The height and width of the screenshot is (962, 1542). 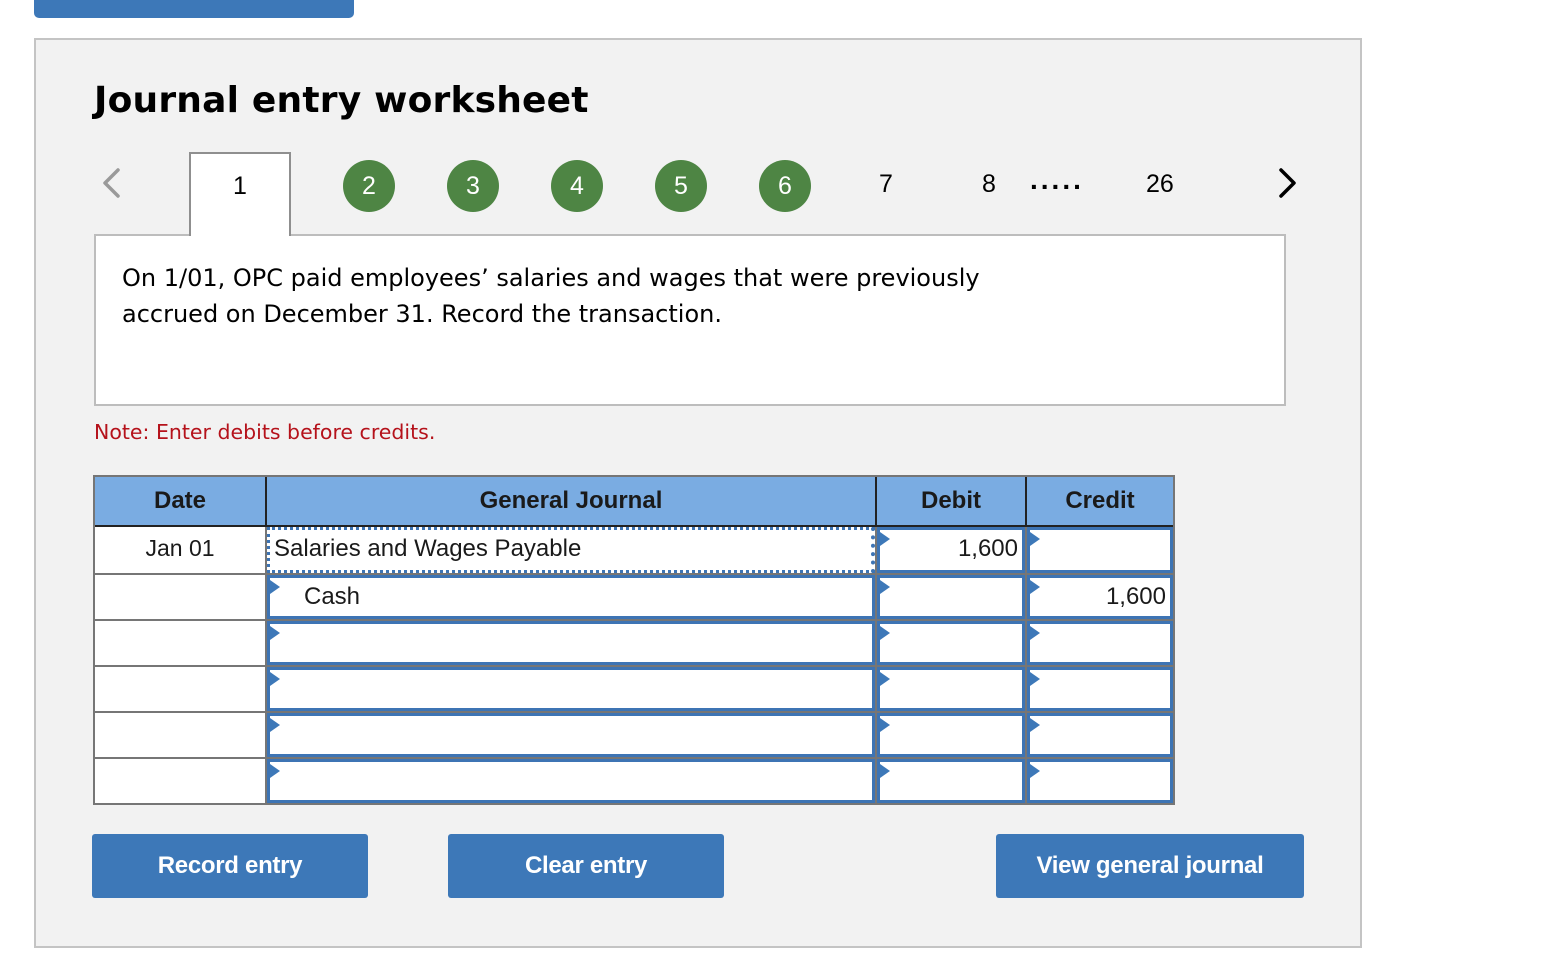 I want to click on account-cell: Cash, so click(x=570, y=597).